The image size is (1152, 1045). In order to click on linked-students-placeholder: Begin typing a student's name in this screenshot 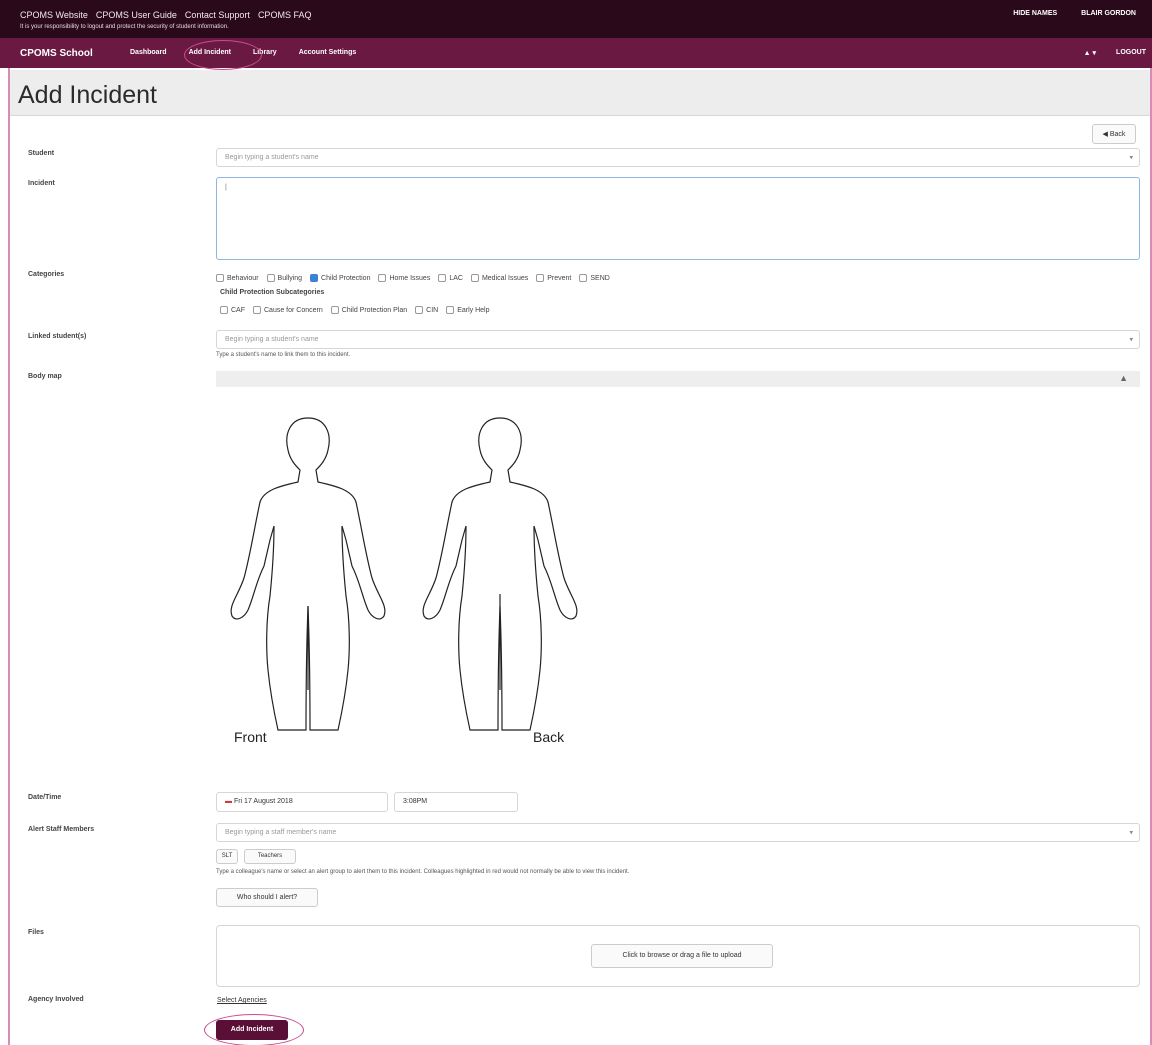, I will do `click(272, 339)`.